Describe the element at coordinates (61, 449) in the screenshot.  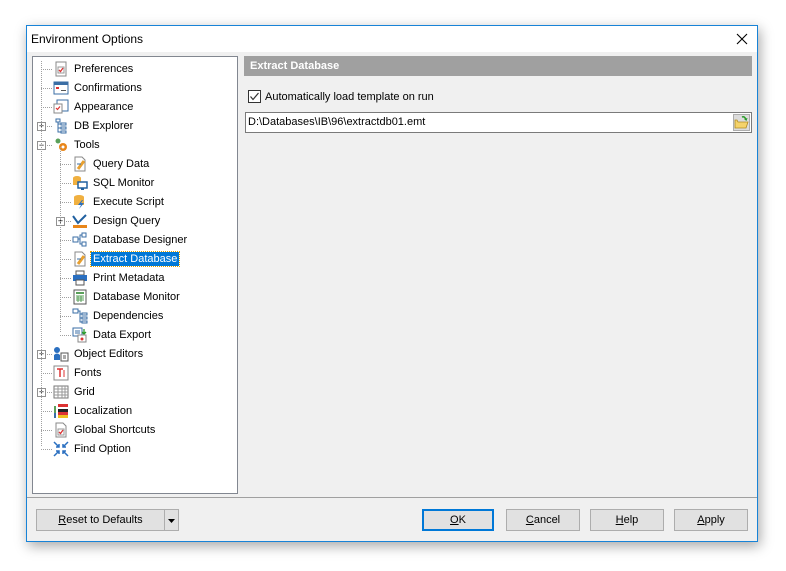
I see `find-option-icon` at that location.